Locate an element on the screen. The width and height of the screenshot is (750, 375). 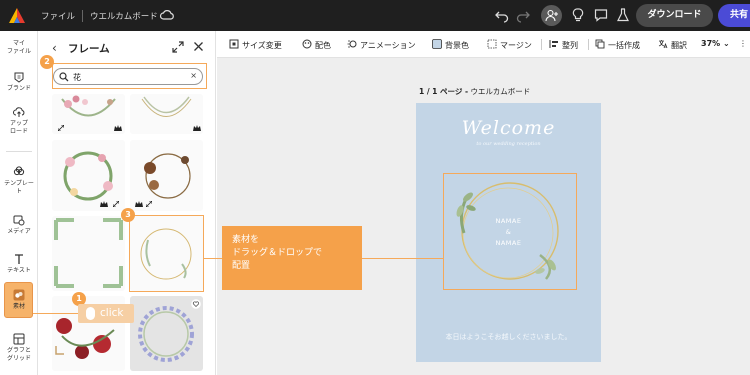
rail-item-brand: ブランド is located at coordinates (19, 82).